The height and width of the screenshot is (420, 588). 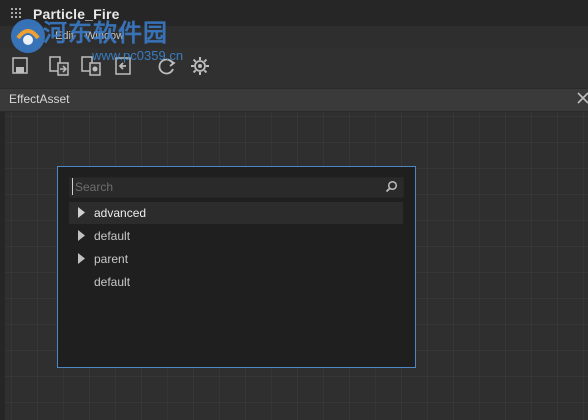 I want to click on watermark-text: 河东软件园, so click(x=105, y=33).